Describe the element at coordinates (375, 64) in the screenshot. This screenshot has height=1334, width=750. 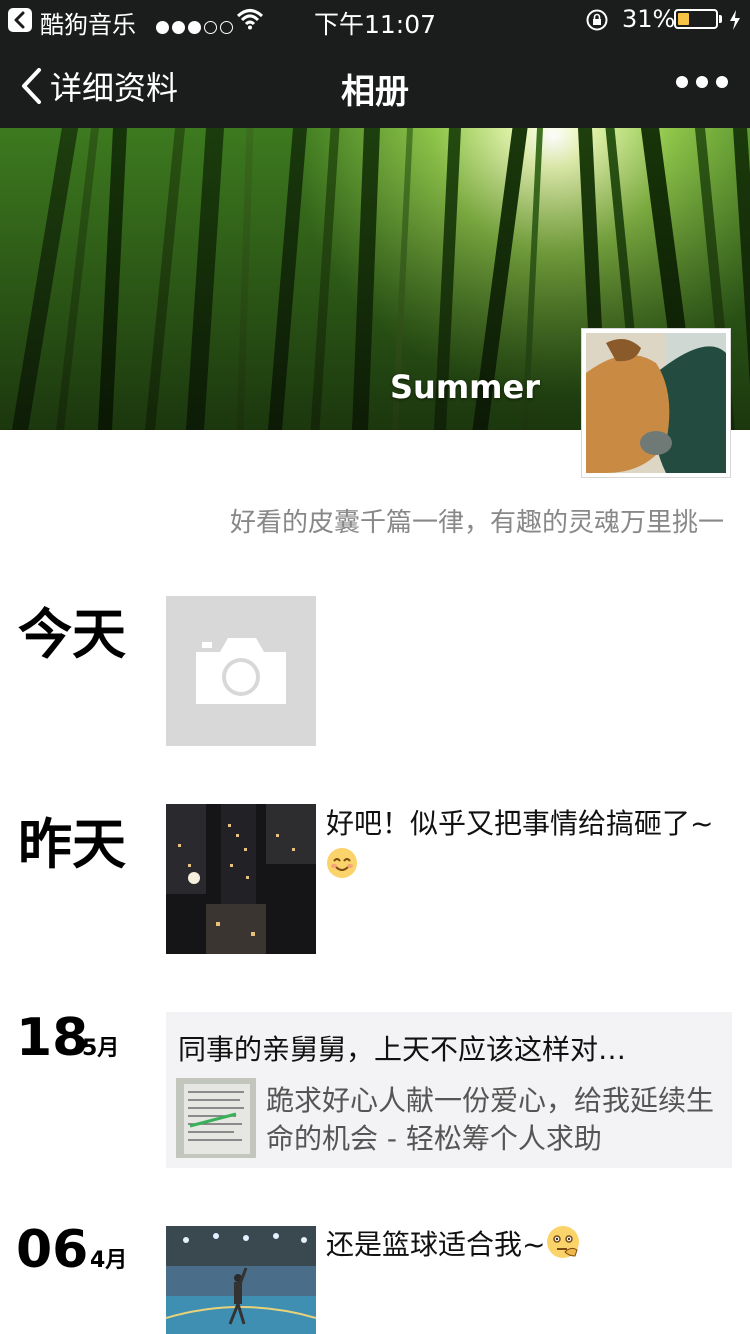
I see `top-bar: 酷狗音乐 下午11:07 31% 详细资料 相册` at that location.